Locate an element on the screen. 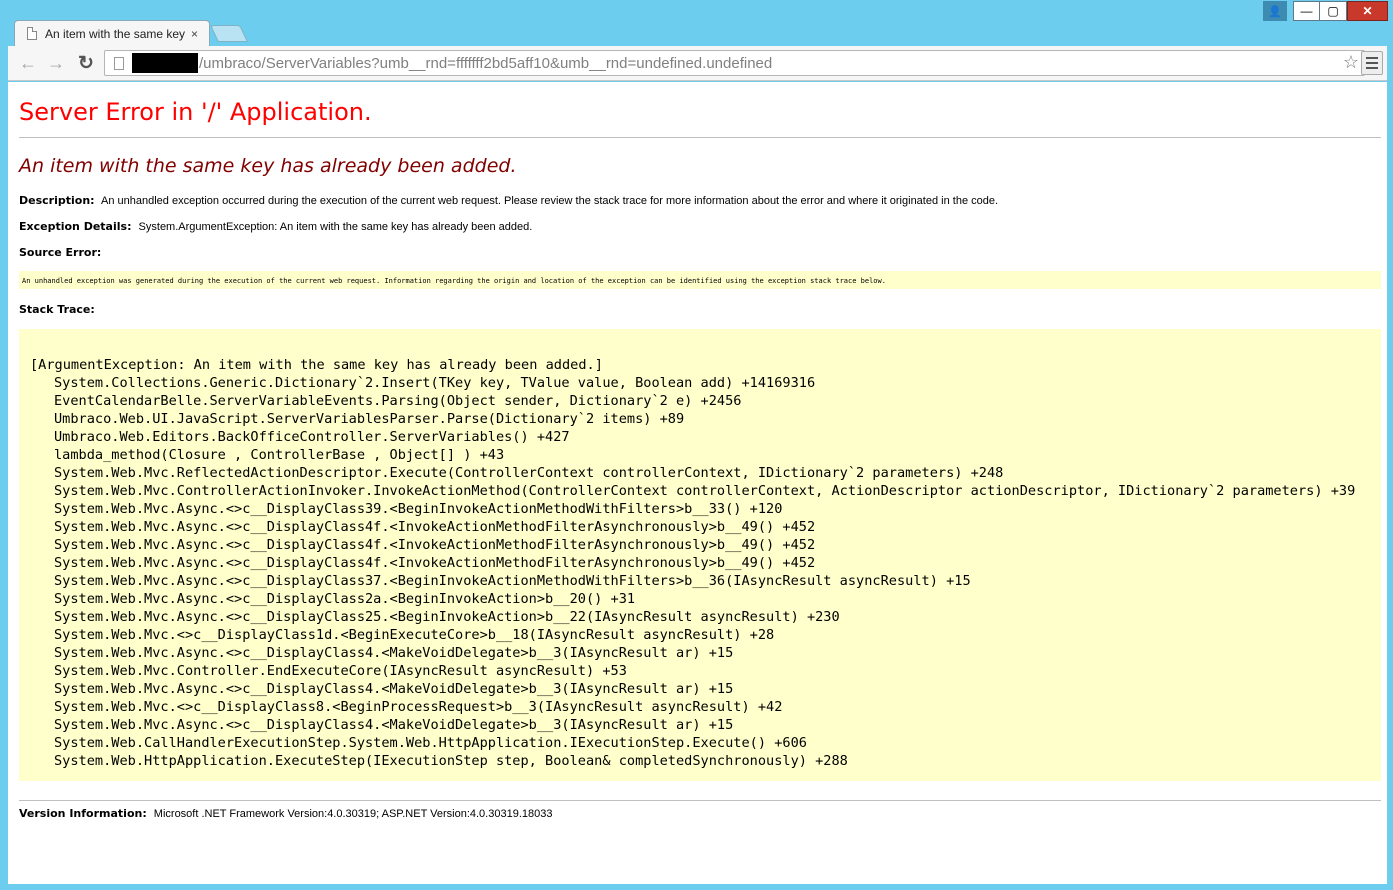 This screenshot has height=890, width=1393. page-icon is located at coordinates (119, 63).